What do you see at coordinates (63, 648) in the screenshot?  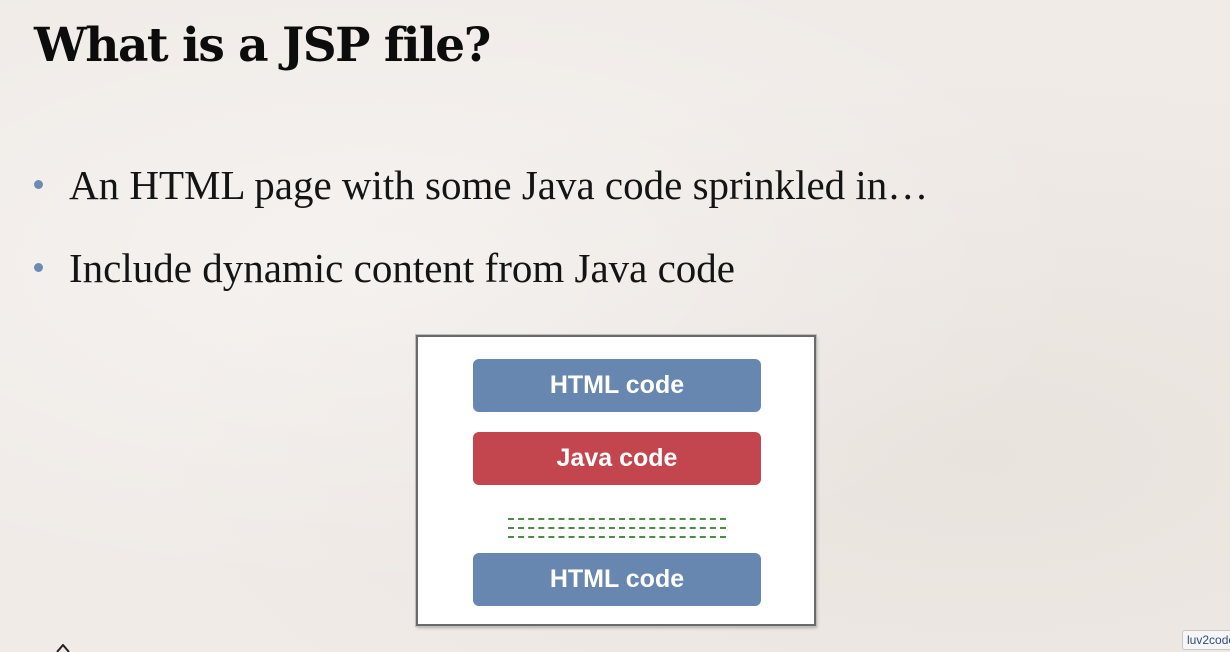 I see `cursor-arrow-icon` at bounding box center [63, 648].